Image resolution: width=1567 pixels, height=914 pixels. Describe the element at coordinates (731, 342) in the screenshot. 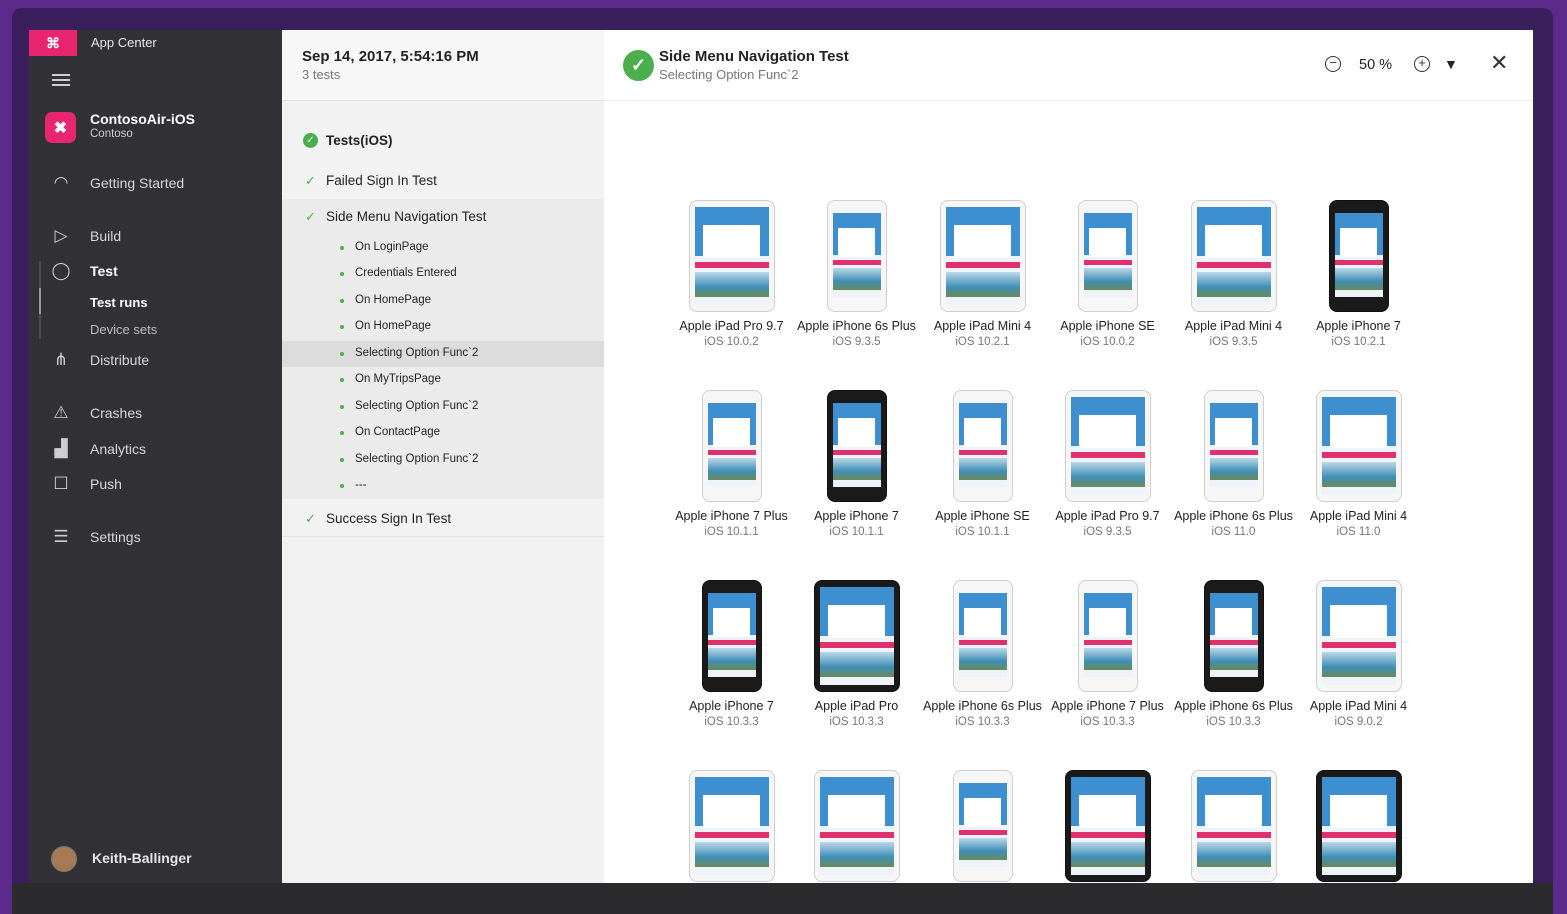

I see `device-os-version: iOS 10.0.2` at that location.